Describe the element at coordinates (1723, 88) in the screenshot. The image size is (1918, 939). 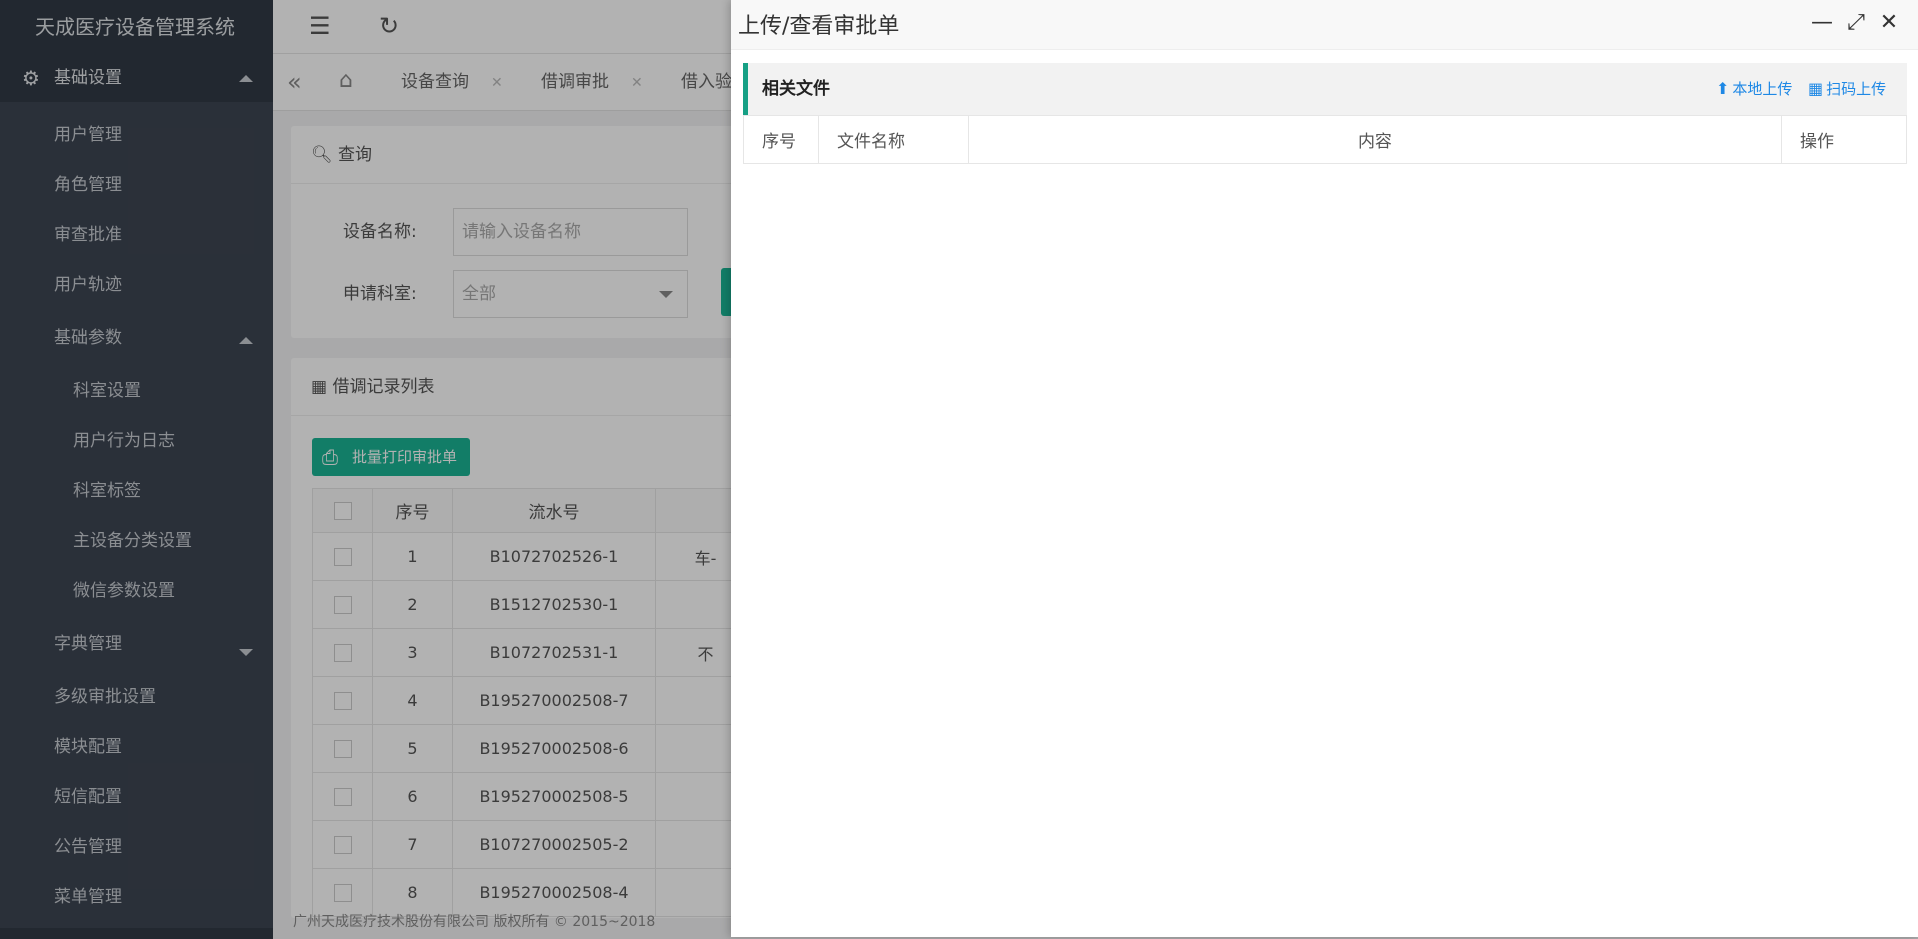
I see `upload-icon: ⬆` at that location.